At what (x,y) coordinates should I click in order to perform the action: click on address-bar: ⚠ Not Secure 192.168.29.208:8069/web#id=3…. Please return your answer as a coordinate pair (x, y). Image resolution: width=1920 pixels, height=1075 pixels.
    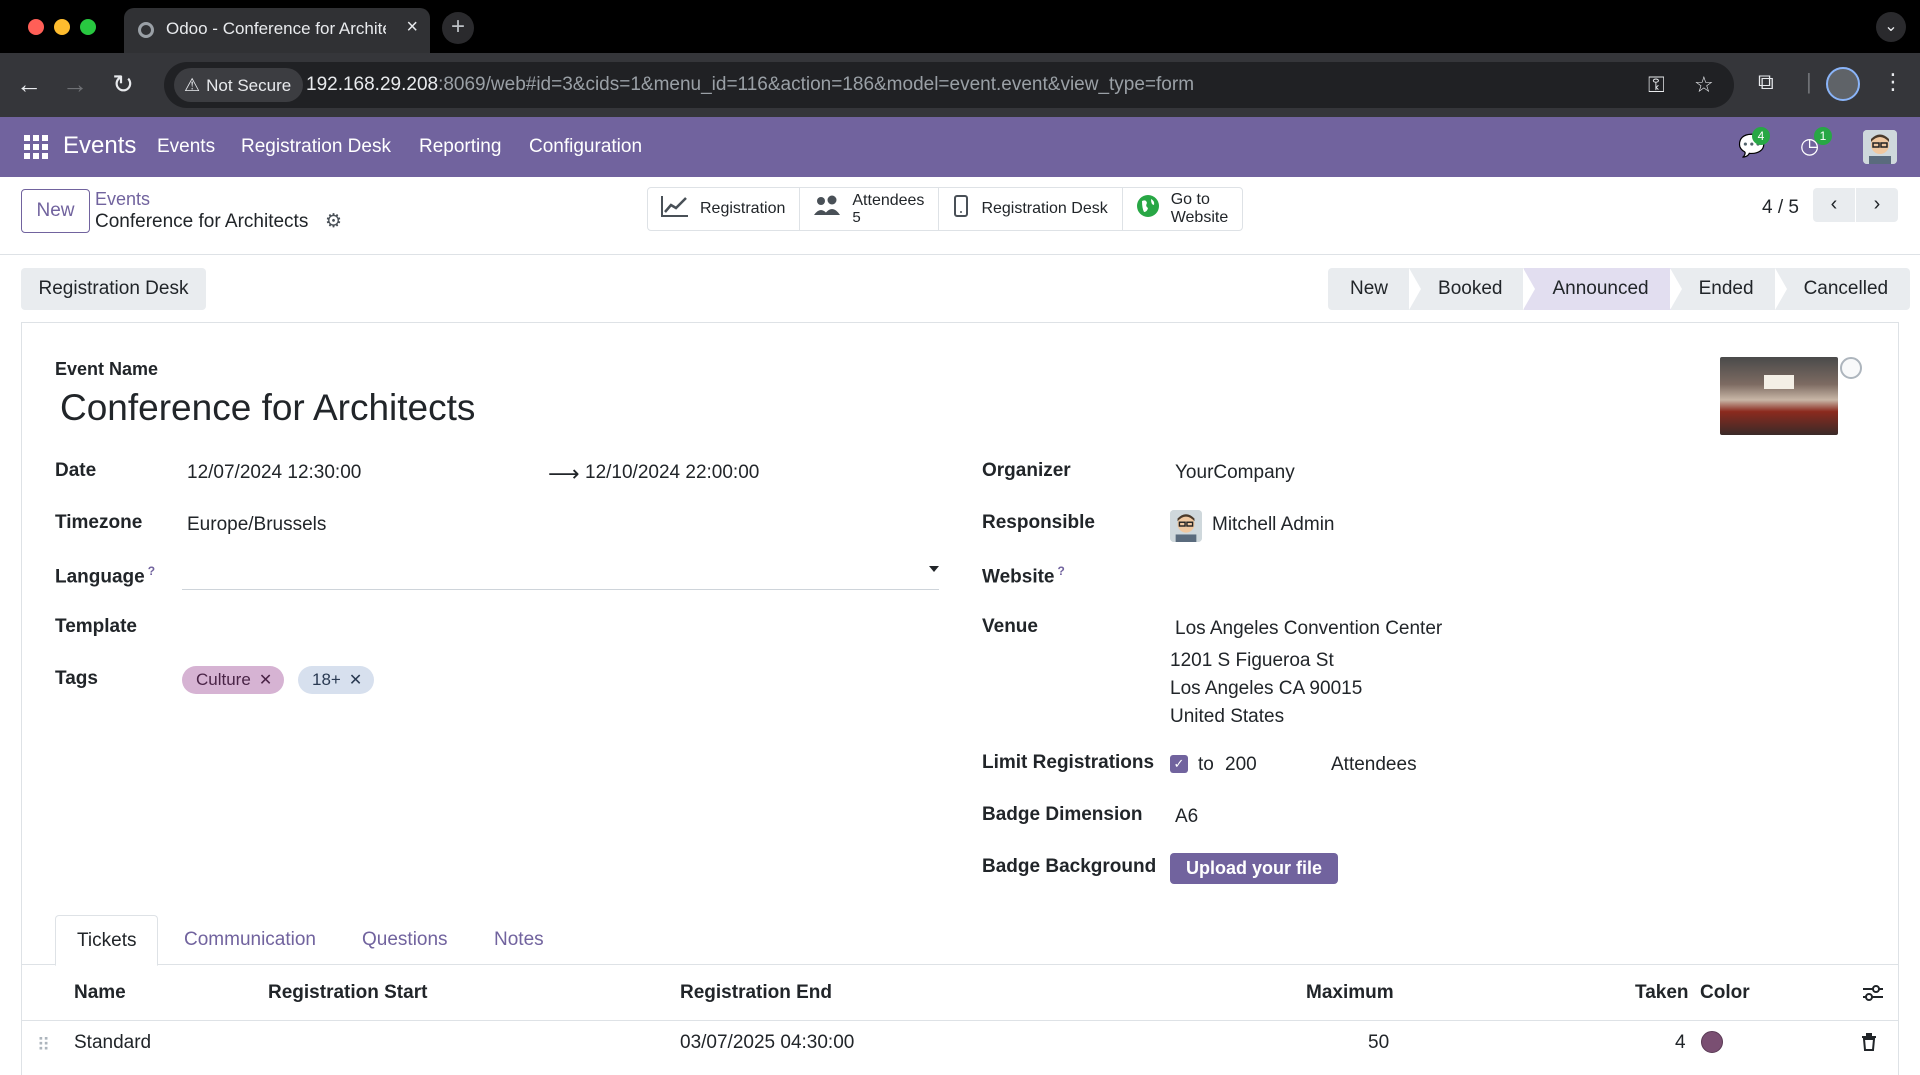
    Looking at the image, I should click on (949, 85).